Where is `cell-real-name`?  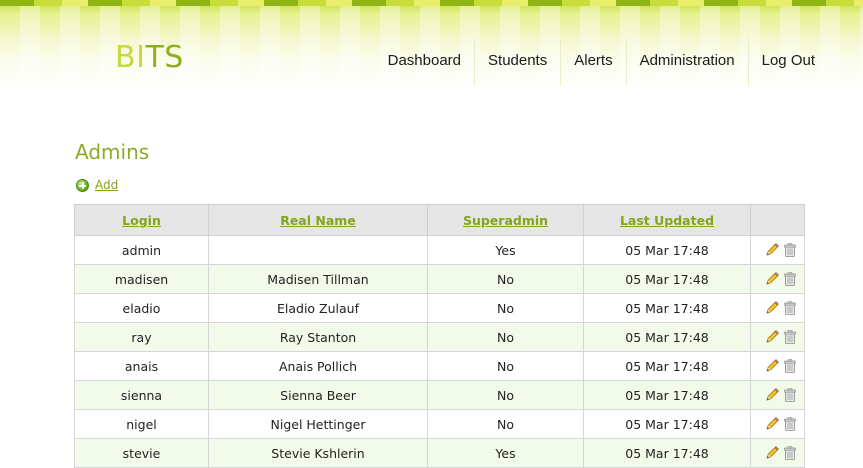 cell-real-name is located at coordinates (318, 250).